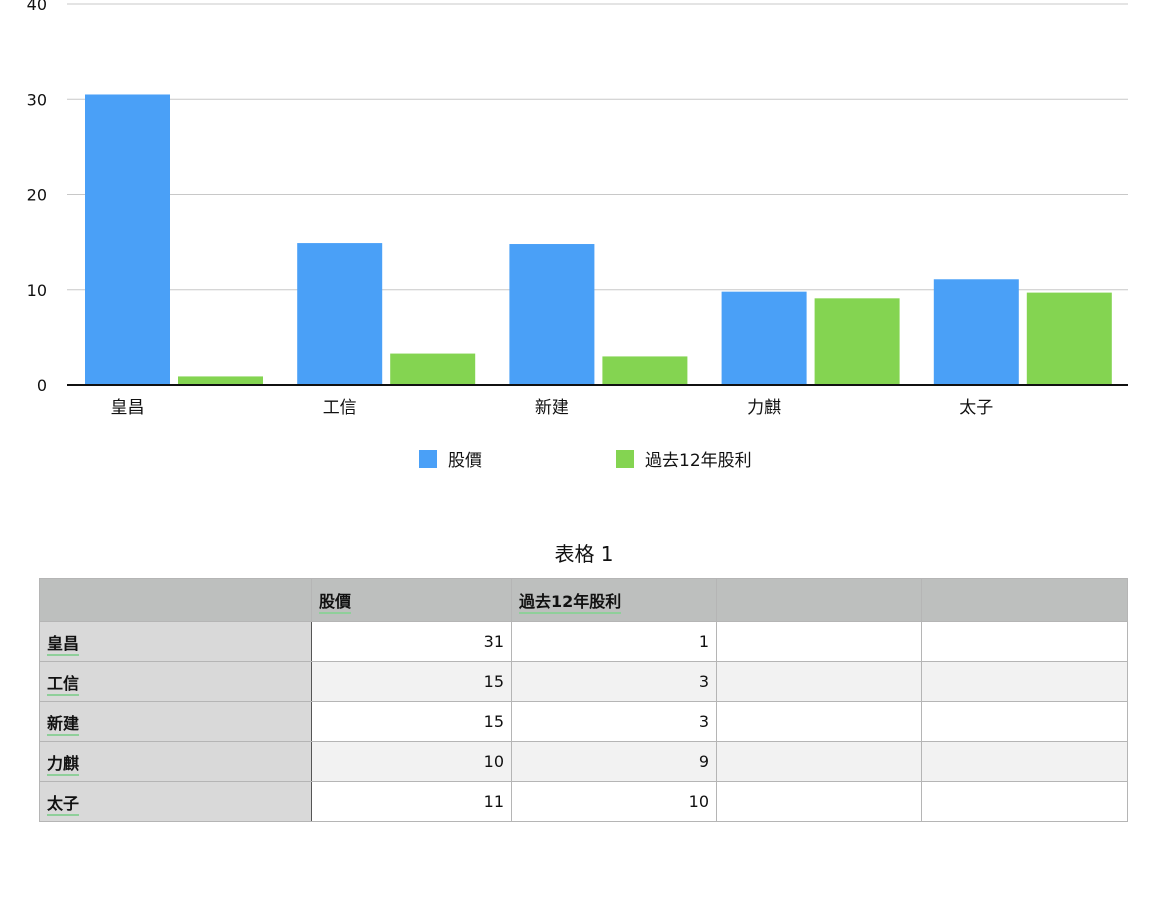 The image size is (1170, 910). I want to click on legend-label: 股價, so click(465, 461).